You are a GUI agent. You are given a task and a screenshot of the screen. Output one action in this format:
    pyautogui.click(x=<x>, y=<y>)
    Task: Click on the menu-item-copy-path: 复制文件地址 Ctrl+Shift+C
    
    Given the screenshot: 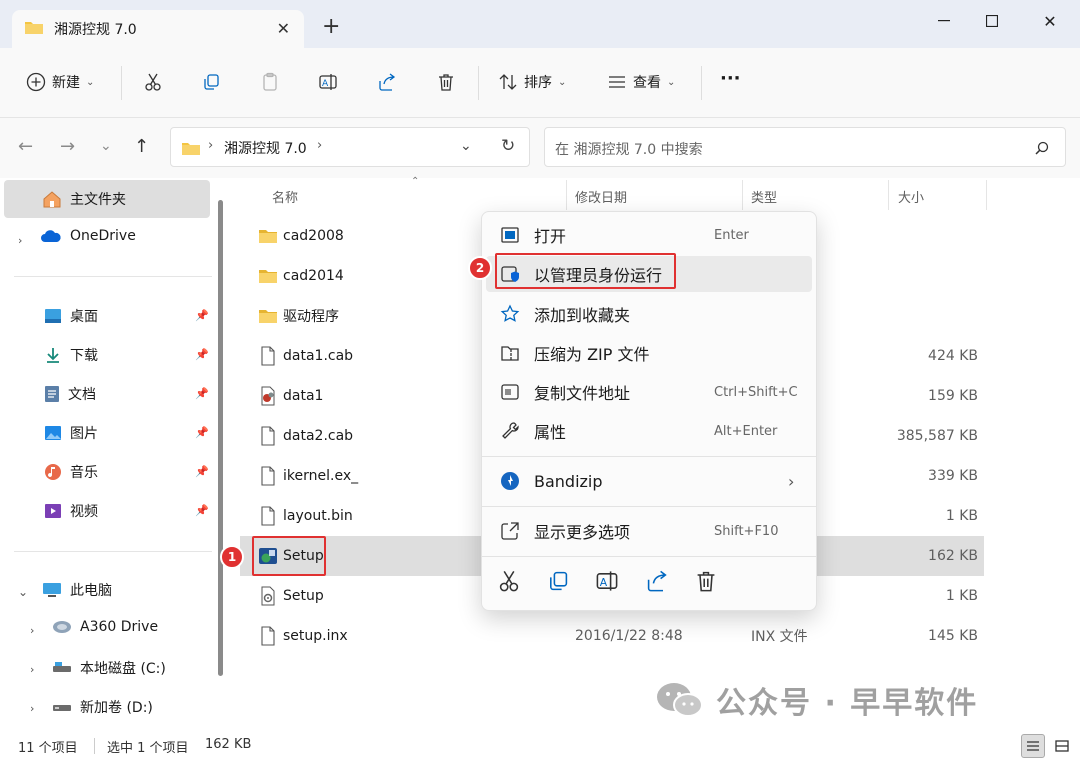 What is the action you would take?
    pyautogui.click(x=649, y=392)
    